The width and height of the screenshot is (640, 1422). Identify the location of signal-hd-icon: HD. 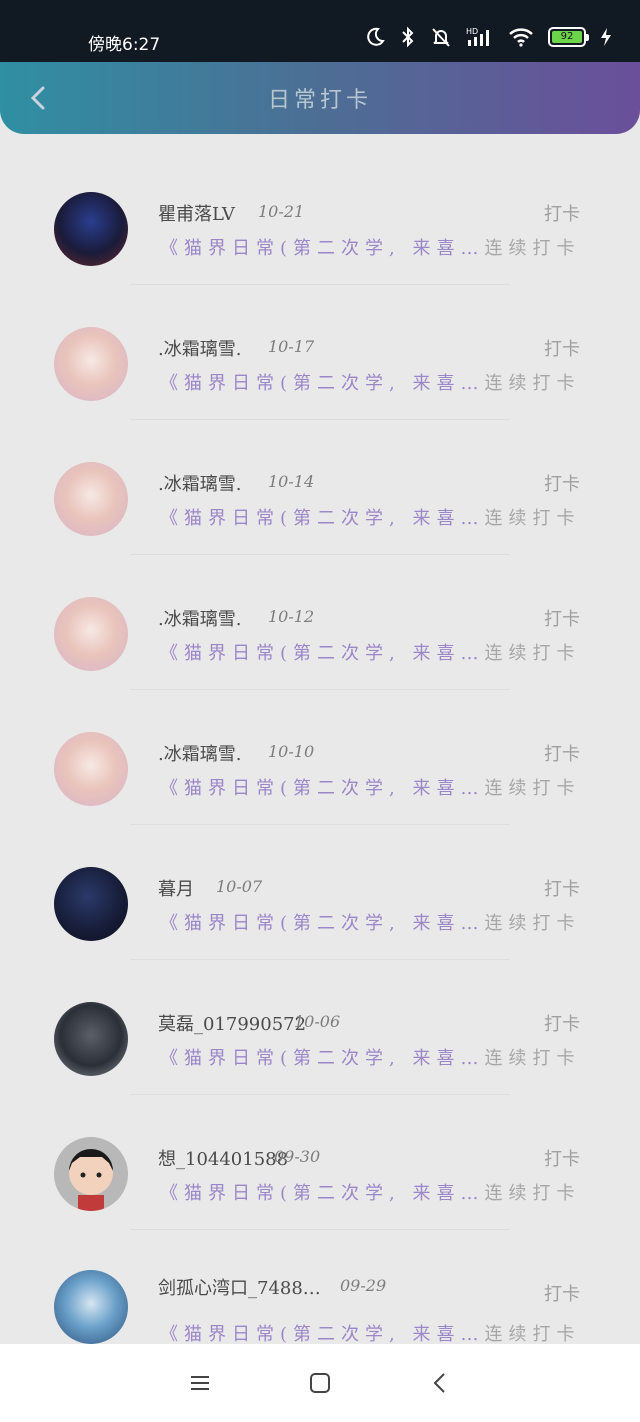
(480, 37).